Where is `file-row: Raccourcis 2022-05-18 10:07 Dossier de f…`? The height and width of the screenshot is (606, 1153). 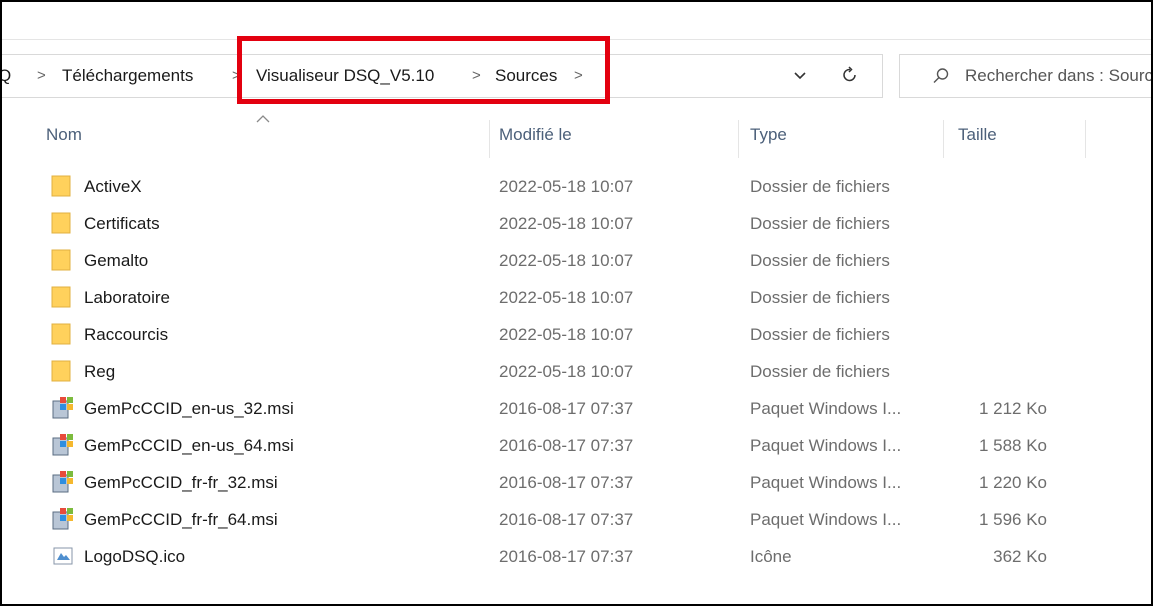
file-row: Raccourcis 2022-05-18 10:07 Dossier de f… is located at coordinates (576, 334).